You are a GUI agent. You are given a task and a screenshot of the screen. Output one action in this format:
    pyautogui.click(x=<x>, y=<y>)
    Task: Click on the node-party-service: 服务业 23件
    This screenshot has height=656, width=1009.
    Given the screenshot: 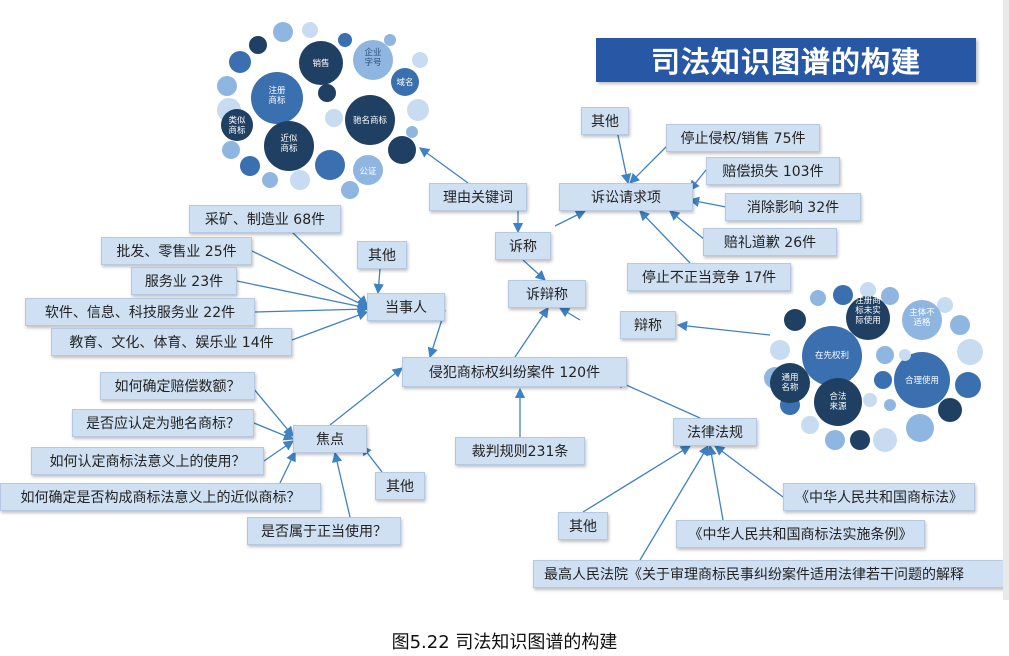 What is the action you would take?
    pyautogui.click(x=184, y=281)
    